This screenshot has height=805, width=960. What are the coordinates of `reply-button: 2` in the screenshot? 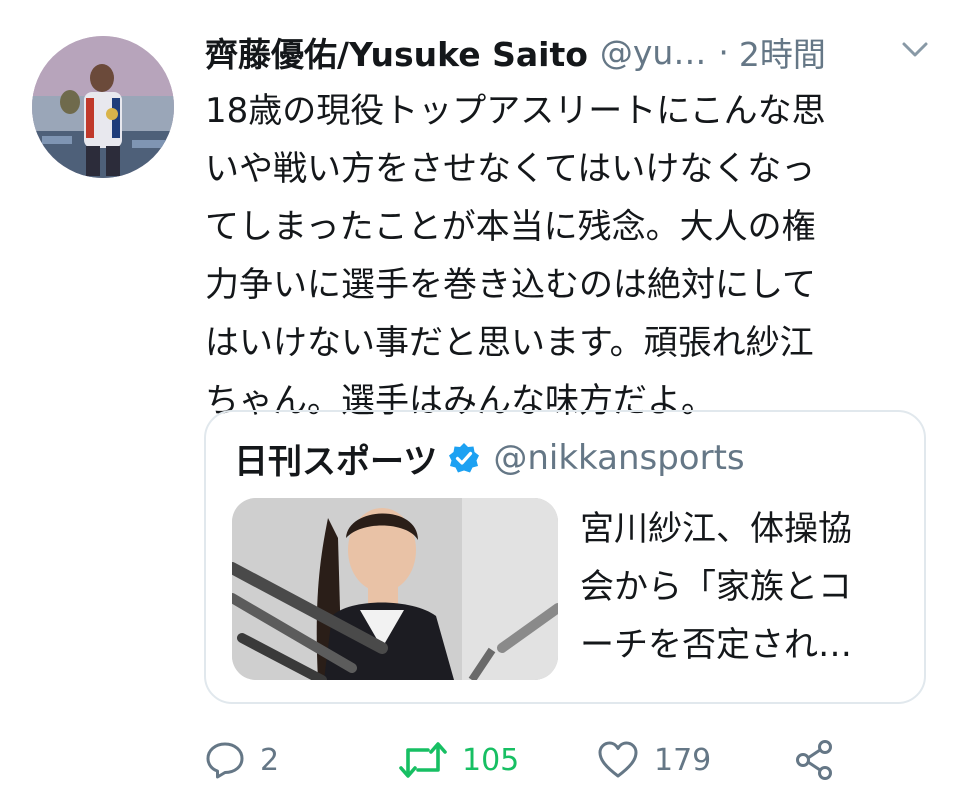 It's located at (241, 760).